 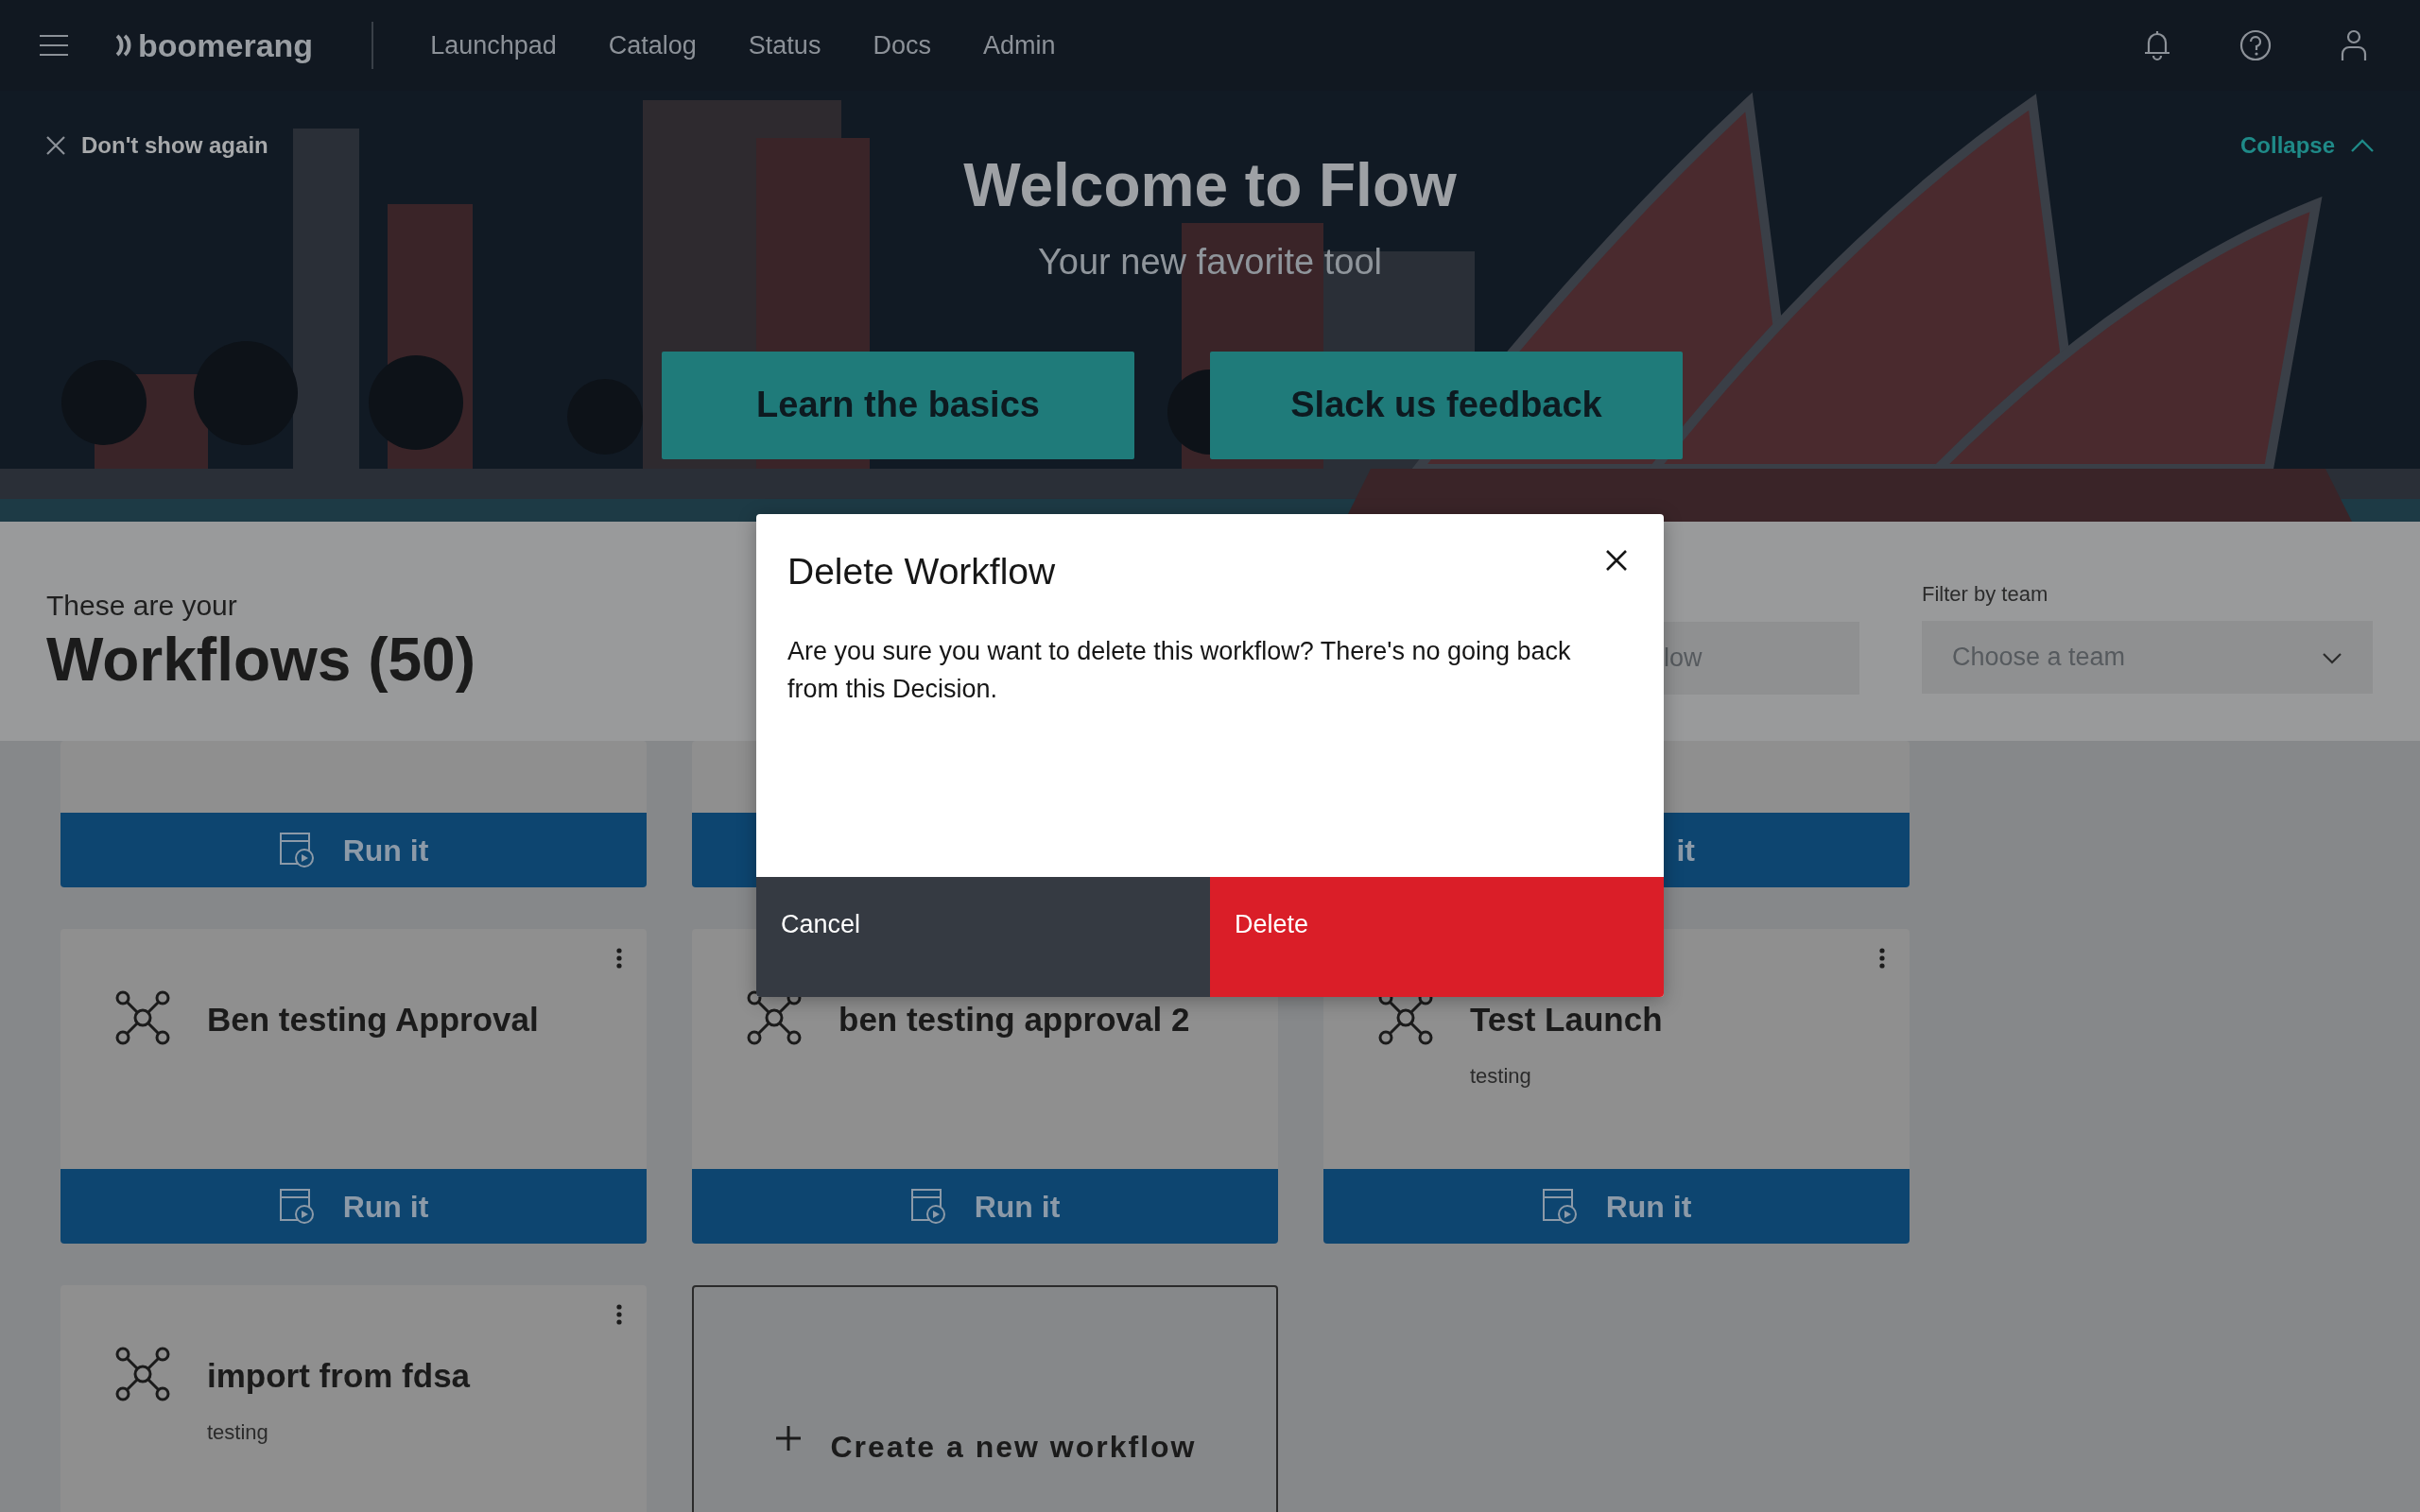 What do you see at coordinates (2255, 45) in the screenshot?
I see `help-icon` at bounding box center [2255, 45].